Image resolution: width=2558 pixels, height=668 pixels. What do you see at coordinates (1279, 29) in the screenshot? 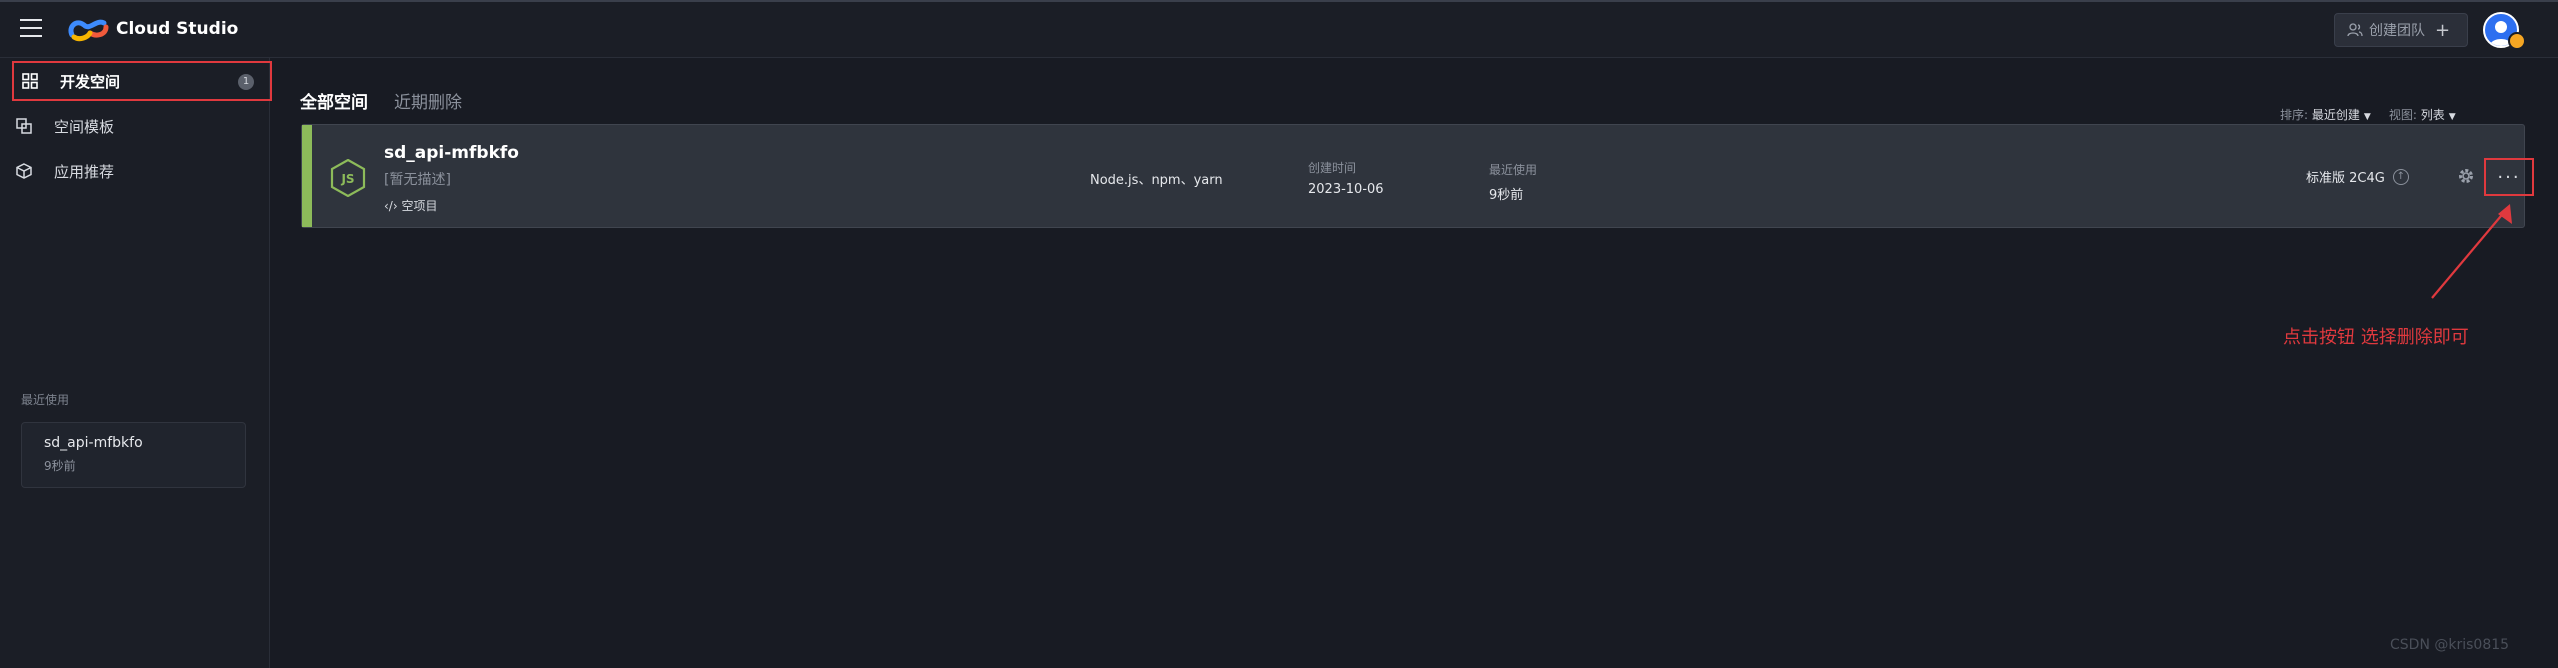
I see `top-bar: Cloud Studio 创建团队 +` at bounding box center [1279, 29].